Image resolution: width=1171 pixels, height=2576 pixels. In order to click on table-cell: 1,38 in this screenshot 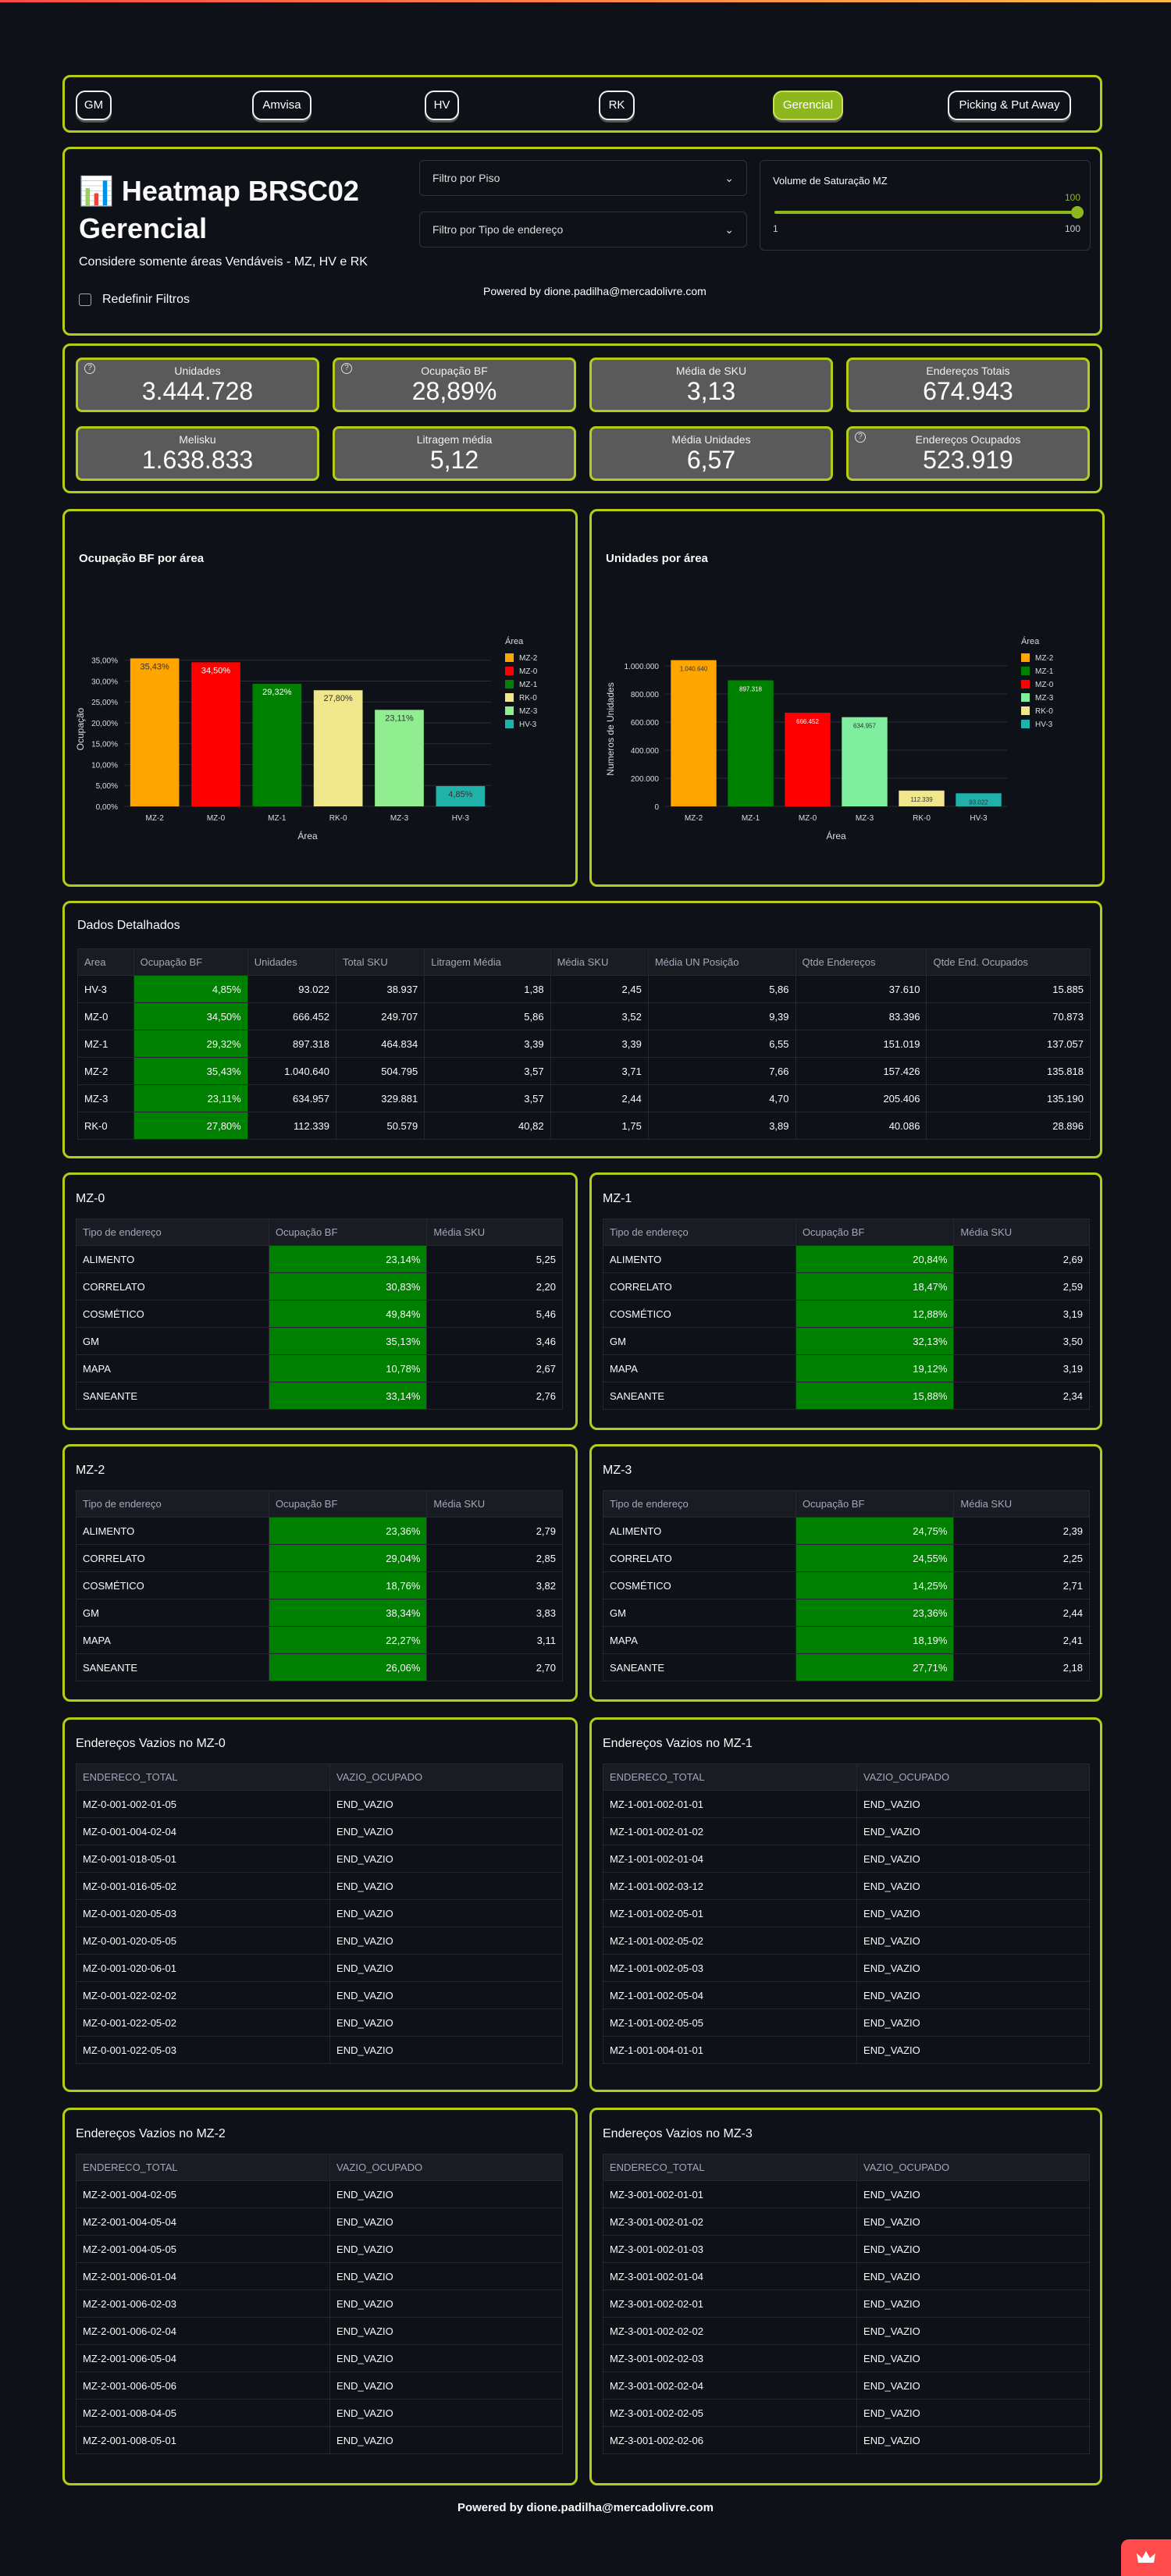, I will do `click(487, 989)`.